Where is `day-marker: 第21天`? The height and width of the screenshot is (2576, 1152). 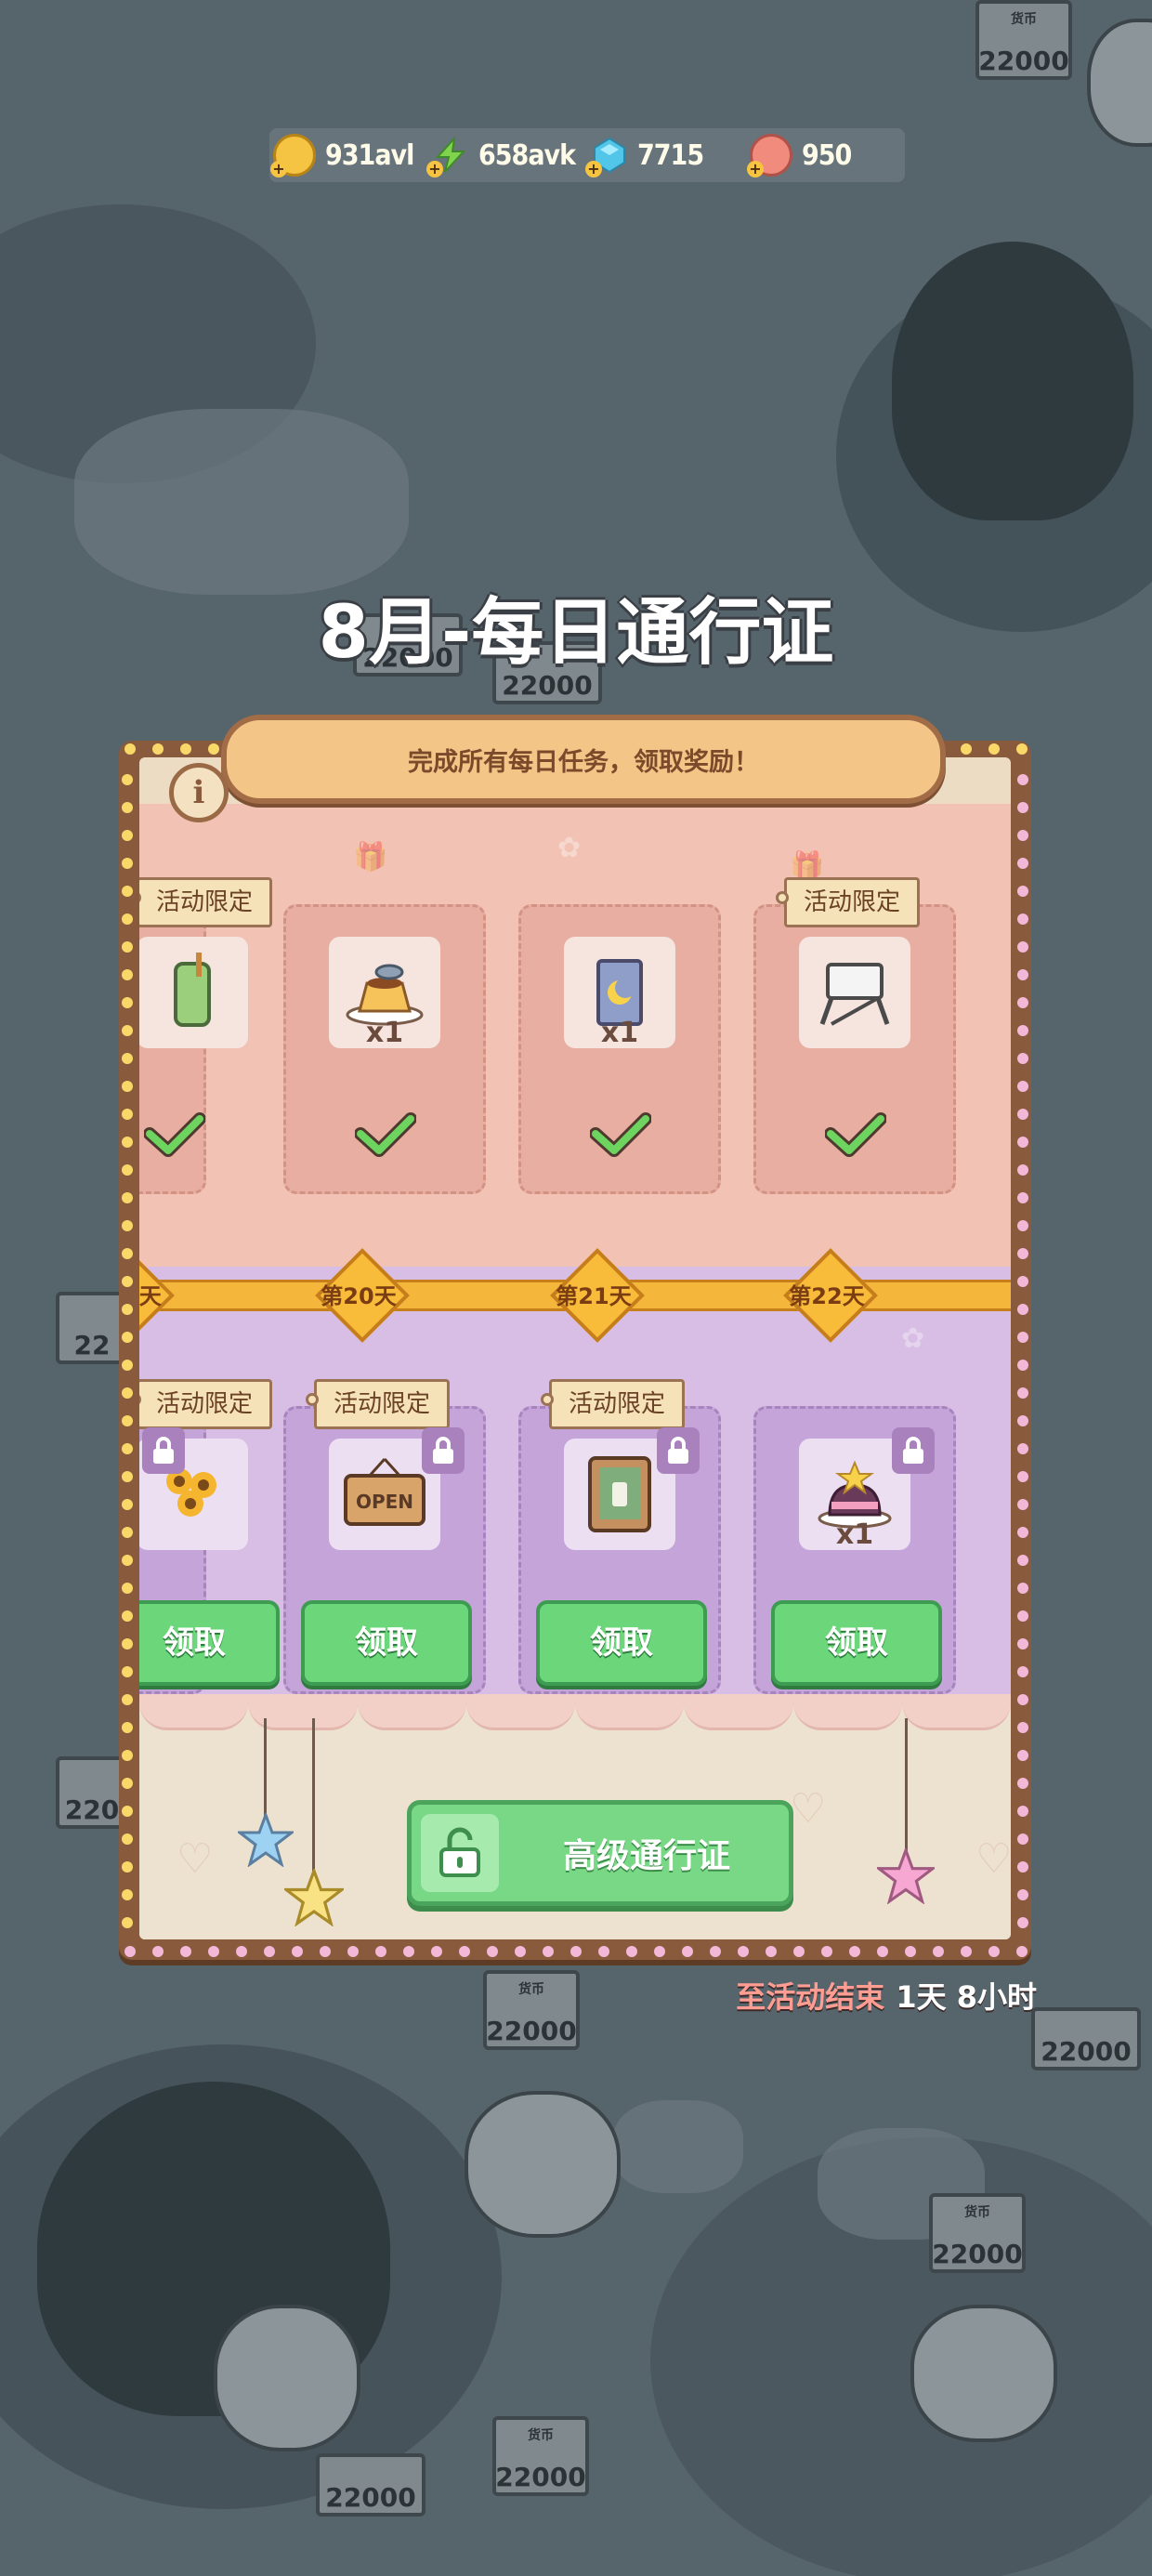
day-marker: 第21天 is located at coordinates (597, 1295).